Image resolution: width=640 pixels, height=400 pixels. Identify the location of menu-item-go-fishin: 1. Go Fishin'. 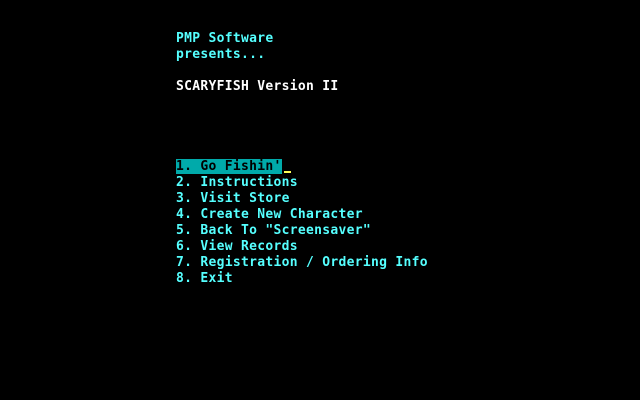
(233, 167).